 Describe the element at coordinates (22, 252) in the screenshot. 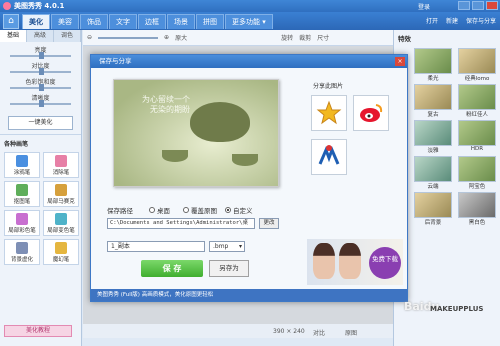

I see `tool-blur-bg: 背景虚化` at that location.